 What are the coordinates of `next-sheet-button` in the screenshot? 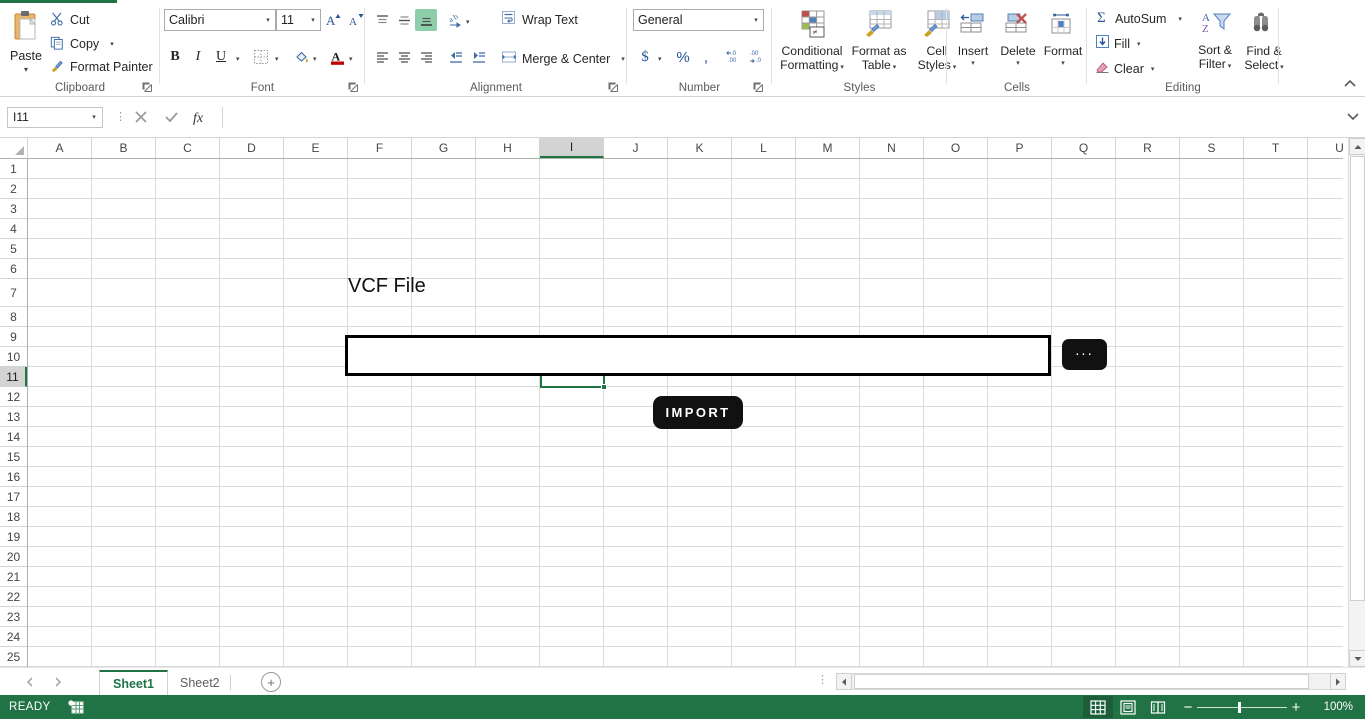 It's located at (58, 682).